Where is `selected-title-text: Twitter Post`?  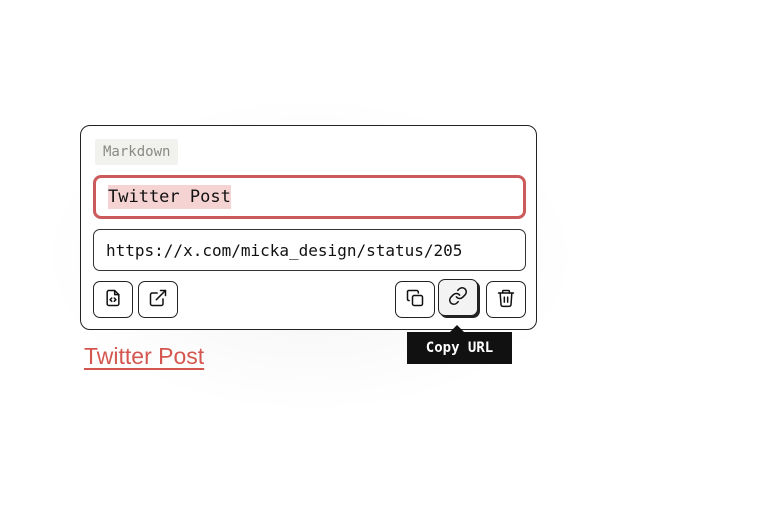
selected-title-text: Twitter Post is located at coordinates (169, 197).